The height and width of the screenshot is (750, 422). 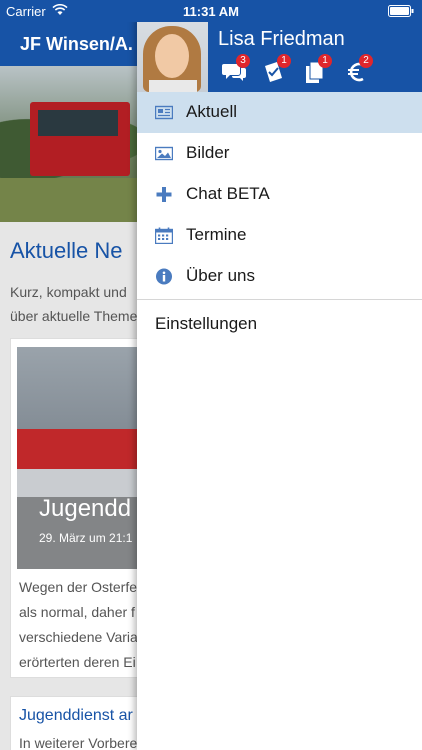 I want to click on menu-item-ueber-uns: Über uns, so click(x=279, y=276).